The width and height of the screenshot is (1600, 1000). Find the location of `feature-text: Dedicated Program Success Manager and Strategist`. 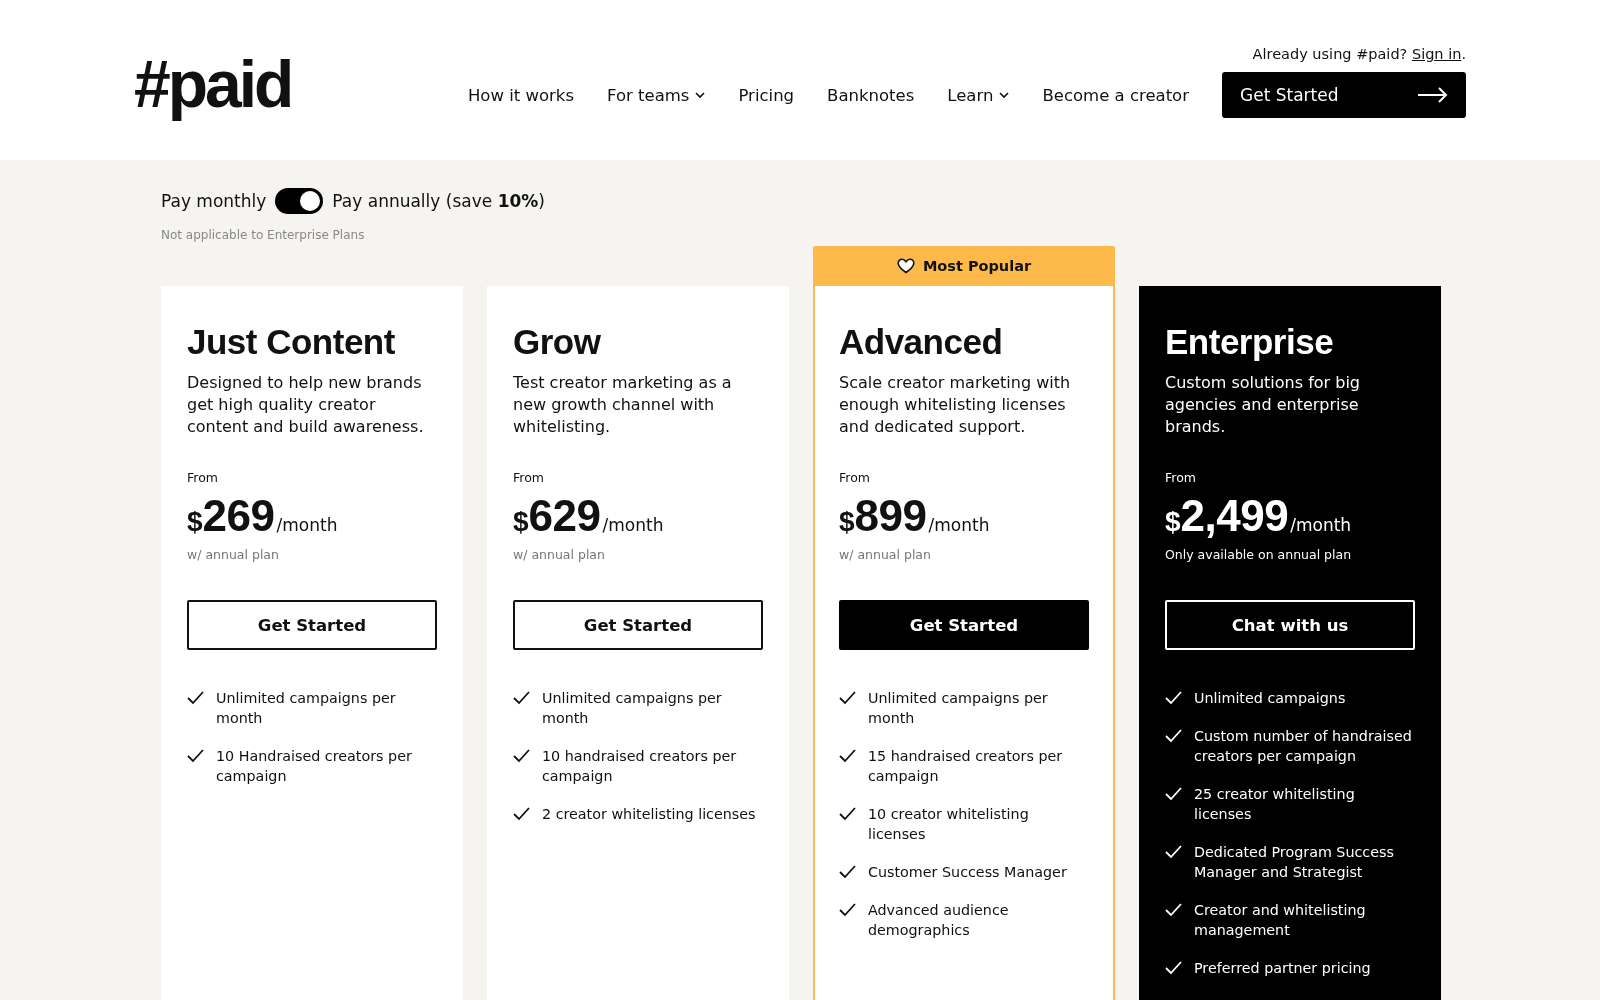

feature-text: Dedicated Program Success Manager and Strategist is located at coordinates (1294, 862).